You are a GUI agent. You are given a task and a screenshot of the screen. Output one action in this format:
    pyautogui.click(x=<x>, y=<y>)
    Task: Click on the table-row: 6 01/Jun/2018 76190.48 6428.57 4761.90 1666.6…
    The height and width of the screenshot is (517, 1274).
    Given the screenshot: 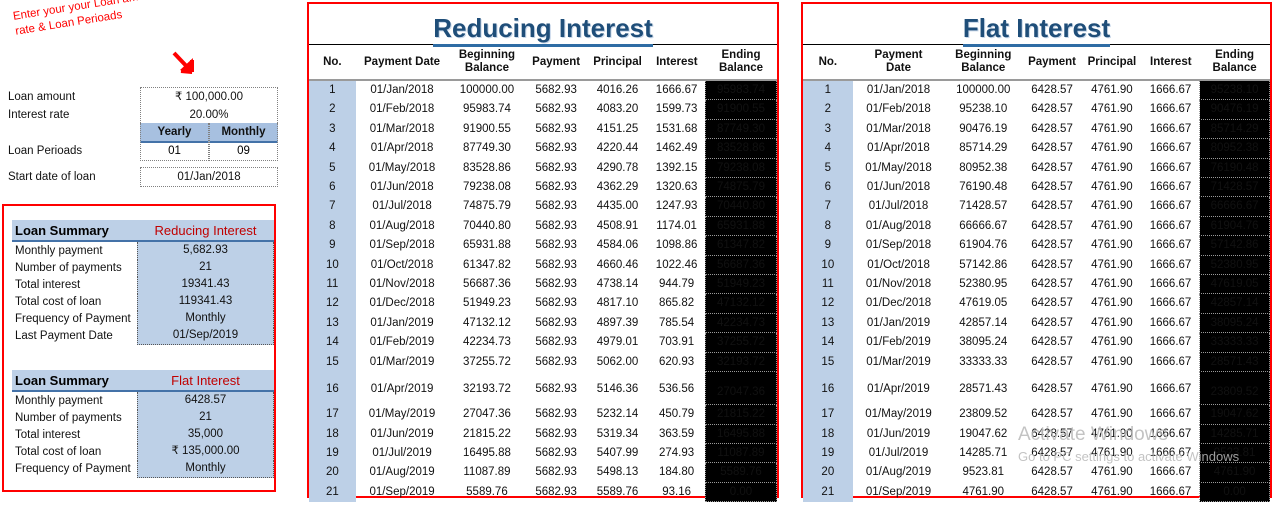 What is the action you would take?
    pyautogui.click(x=1036, y=187)
    